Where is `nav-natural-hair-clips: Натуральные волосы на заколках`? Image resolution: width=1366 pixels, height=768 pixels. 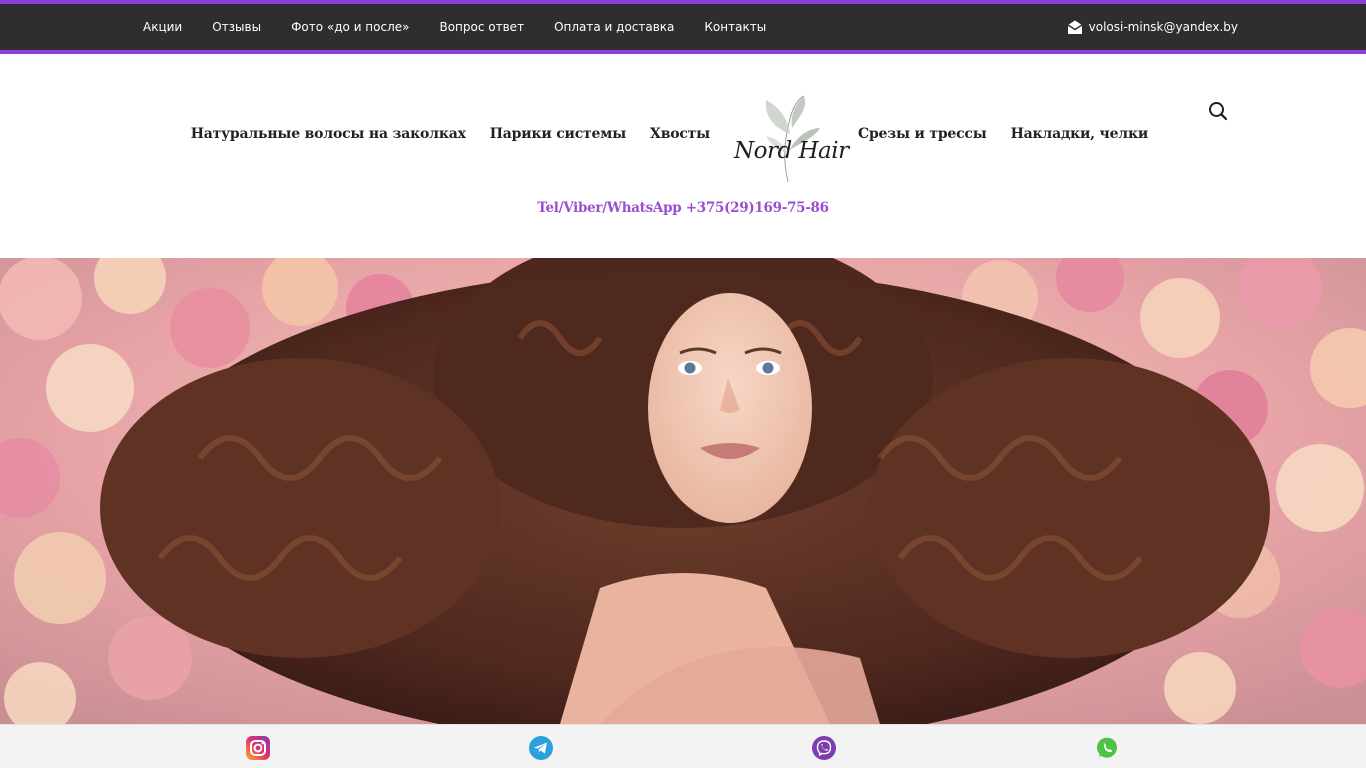
nav-natural-hair-clips: Натуральные волосы на заколках is located at coordinates (328, 134).